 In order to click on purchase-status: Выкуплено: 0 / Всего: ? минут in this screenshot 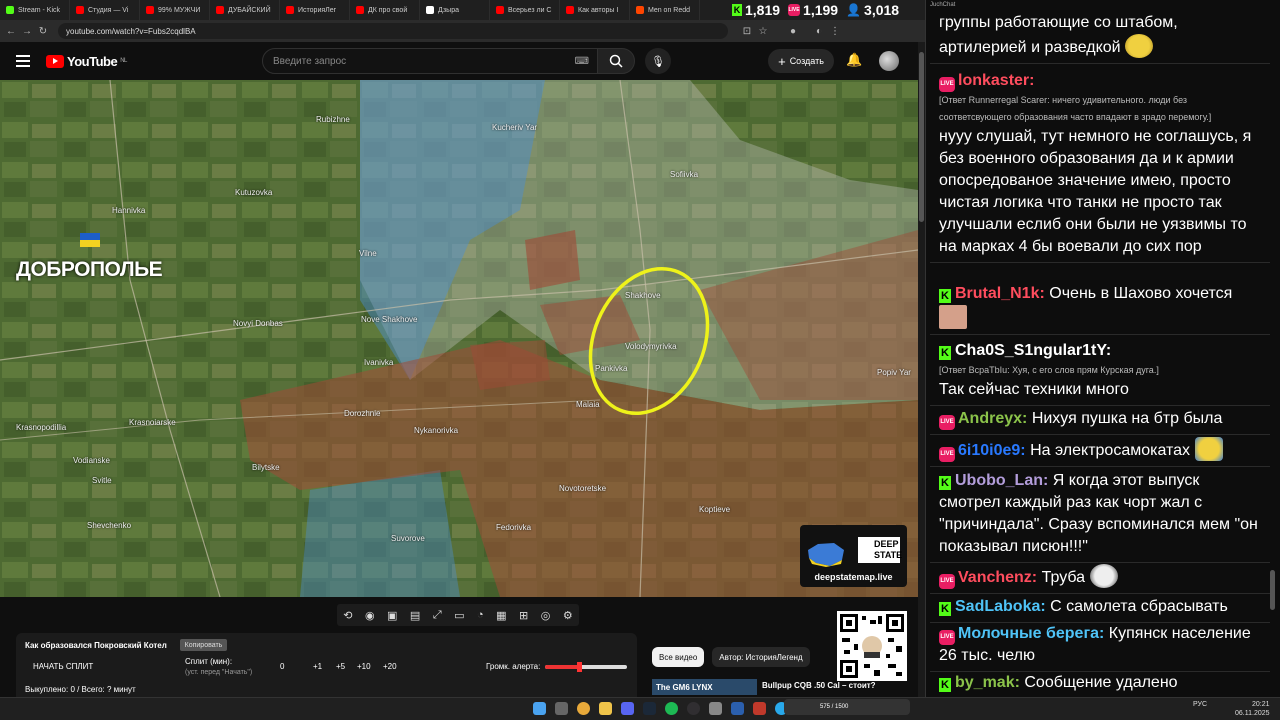, I will do `click(80, 689)`.